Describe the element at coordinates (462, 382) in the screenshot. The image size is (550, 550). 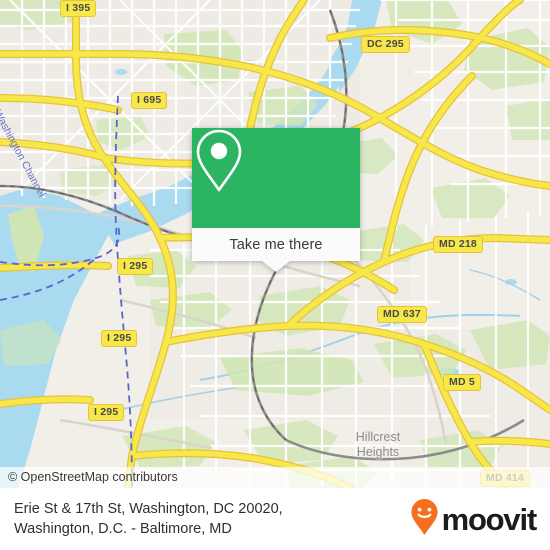
I see `road-label-md-5: MD 5` at that location.